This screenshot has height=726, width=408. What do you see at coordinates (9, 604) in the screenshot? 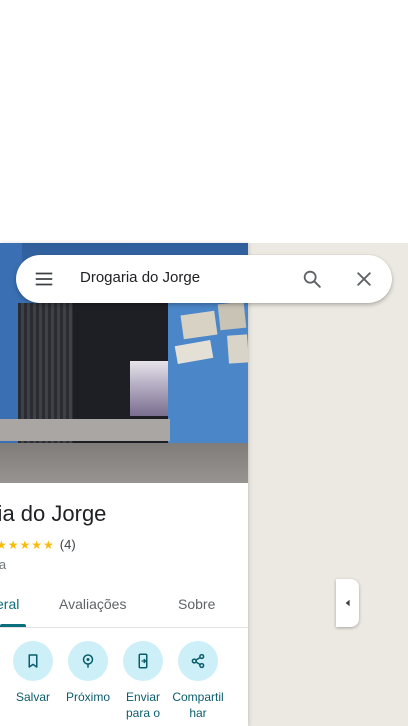
I see `tab-overview: eral` at bounding box center [9, 604].